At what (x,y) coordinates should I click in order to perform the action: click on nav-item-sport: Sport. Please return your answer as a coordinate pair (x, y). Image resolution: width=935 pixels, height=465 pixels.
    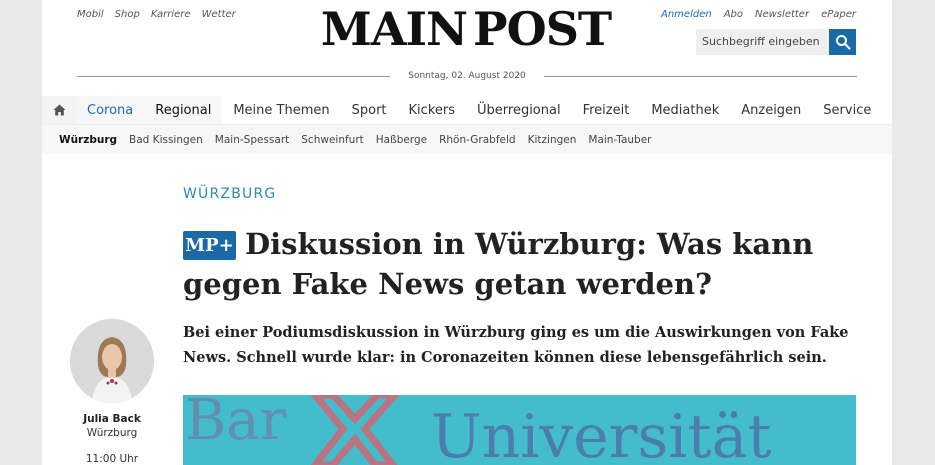
    Looking at the image, I should click on (369, 110).